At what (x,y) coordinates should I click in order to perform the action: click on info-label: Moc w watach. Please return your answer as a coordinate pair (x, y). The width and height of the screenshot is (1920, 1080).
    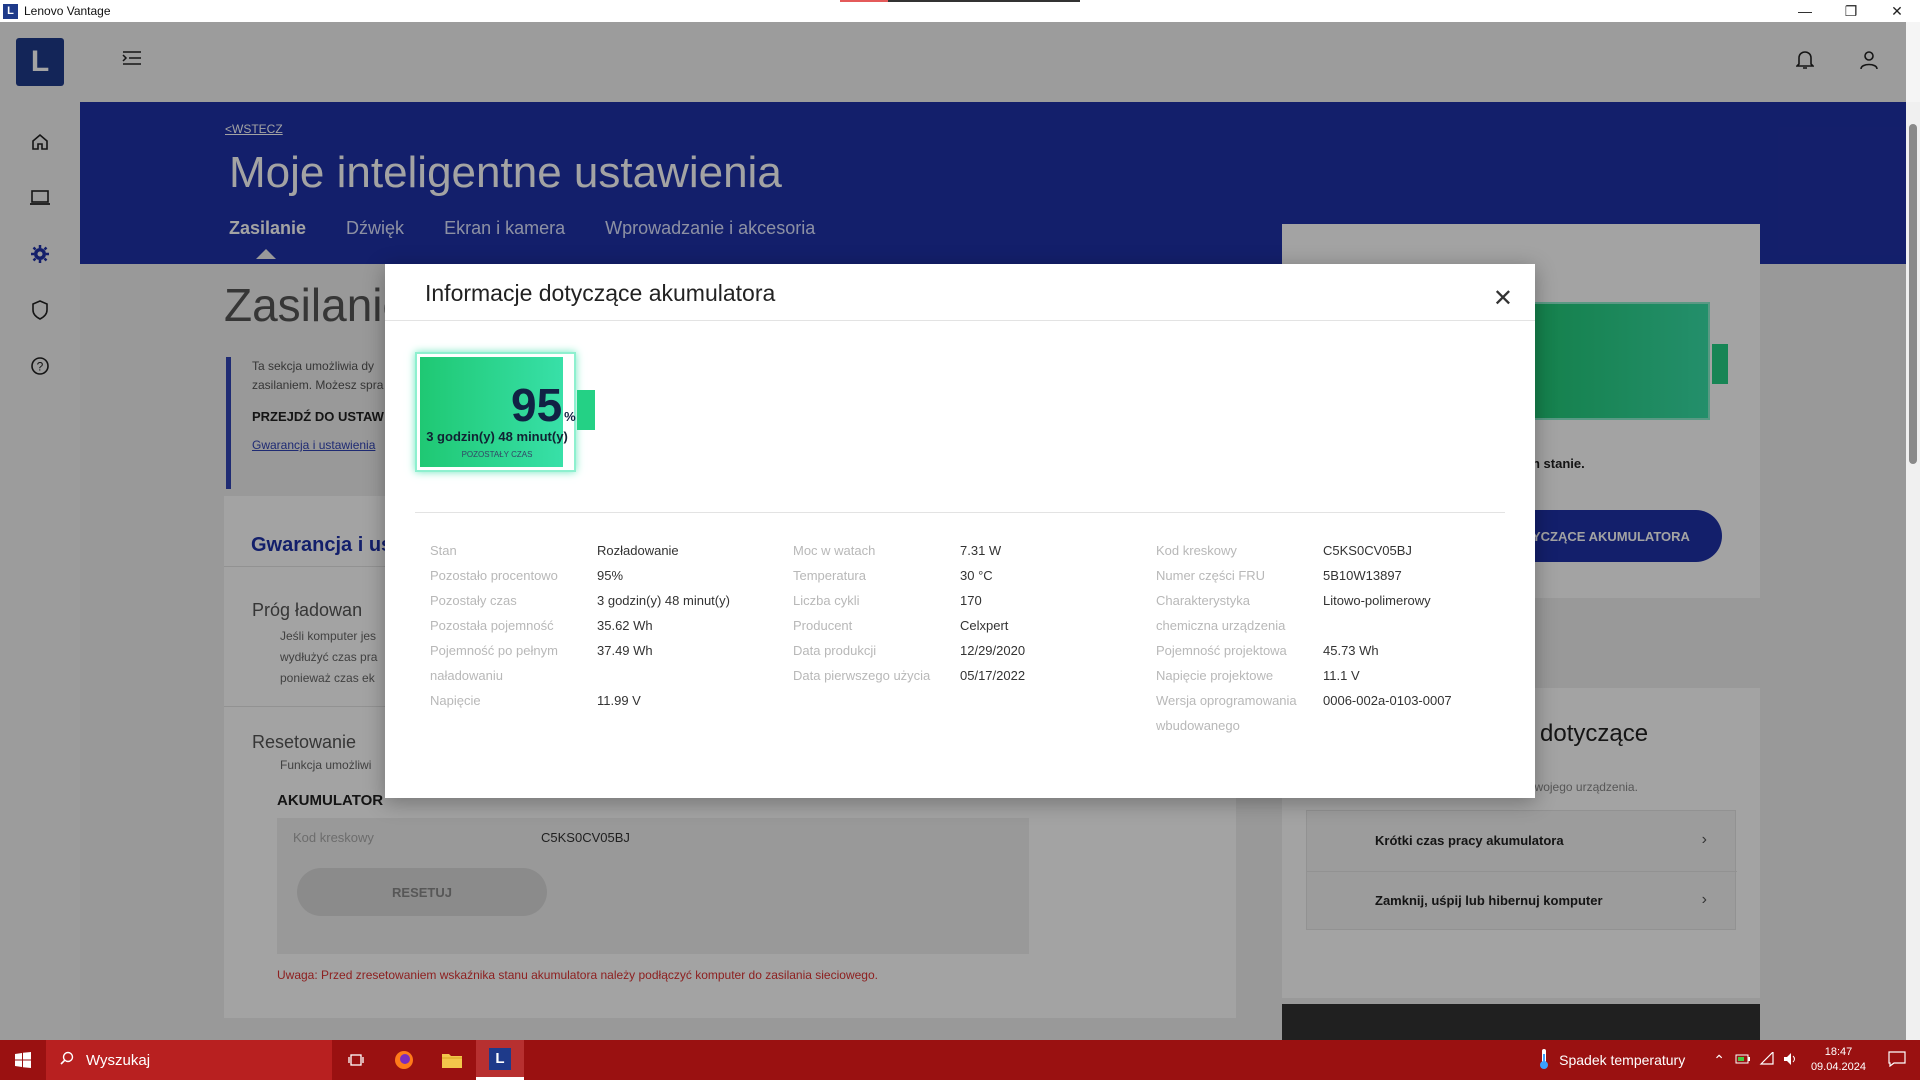
    Looking at the image, I should click on (834, 550).